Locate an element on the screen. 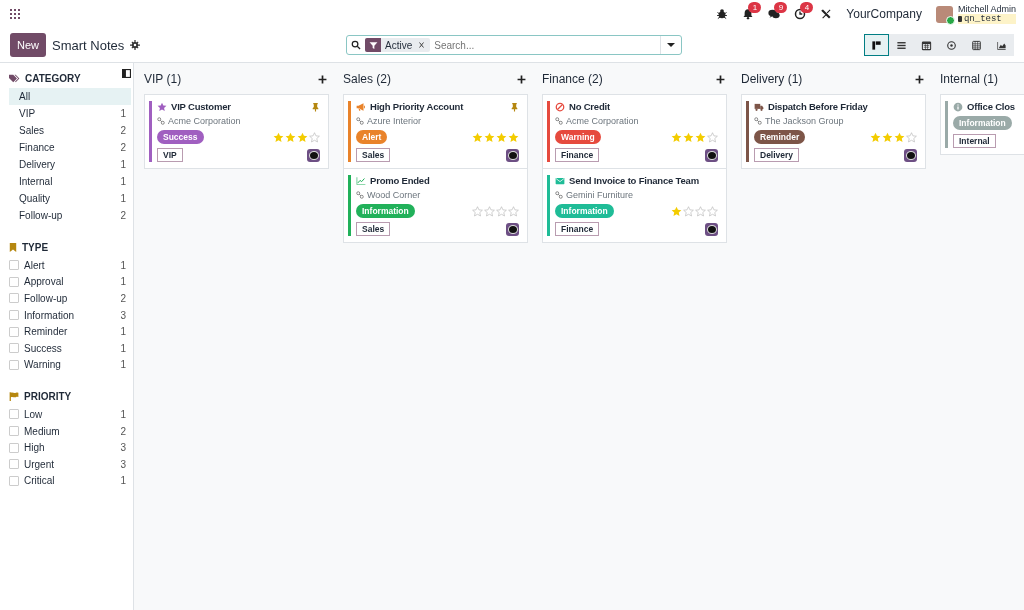  column-title: Internal (1) is located at coordinates (969, 79).